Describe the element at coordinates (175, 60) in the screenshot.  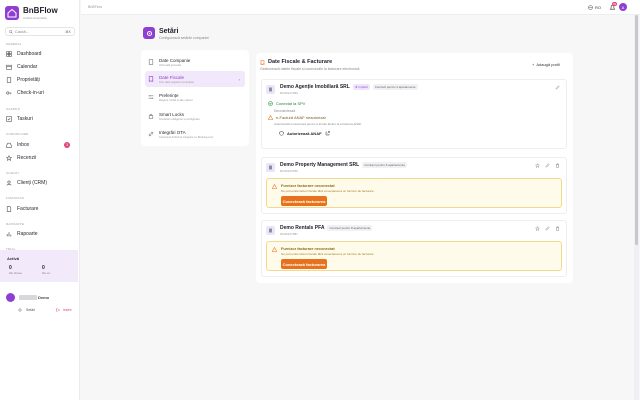
I see `menu-item-title: Date Companie` at that location.